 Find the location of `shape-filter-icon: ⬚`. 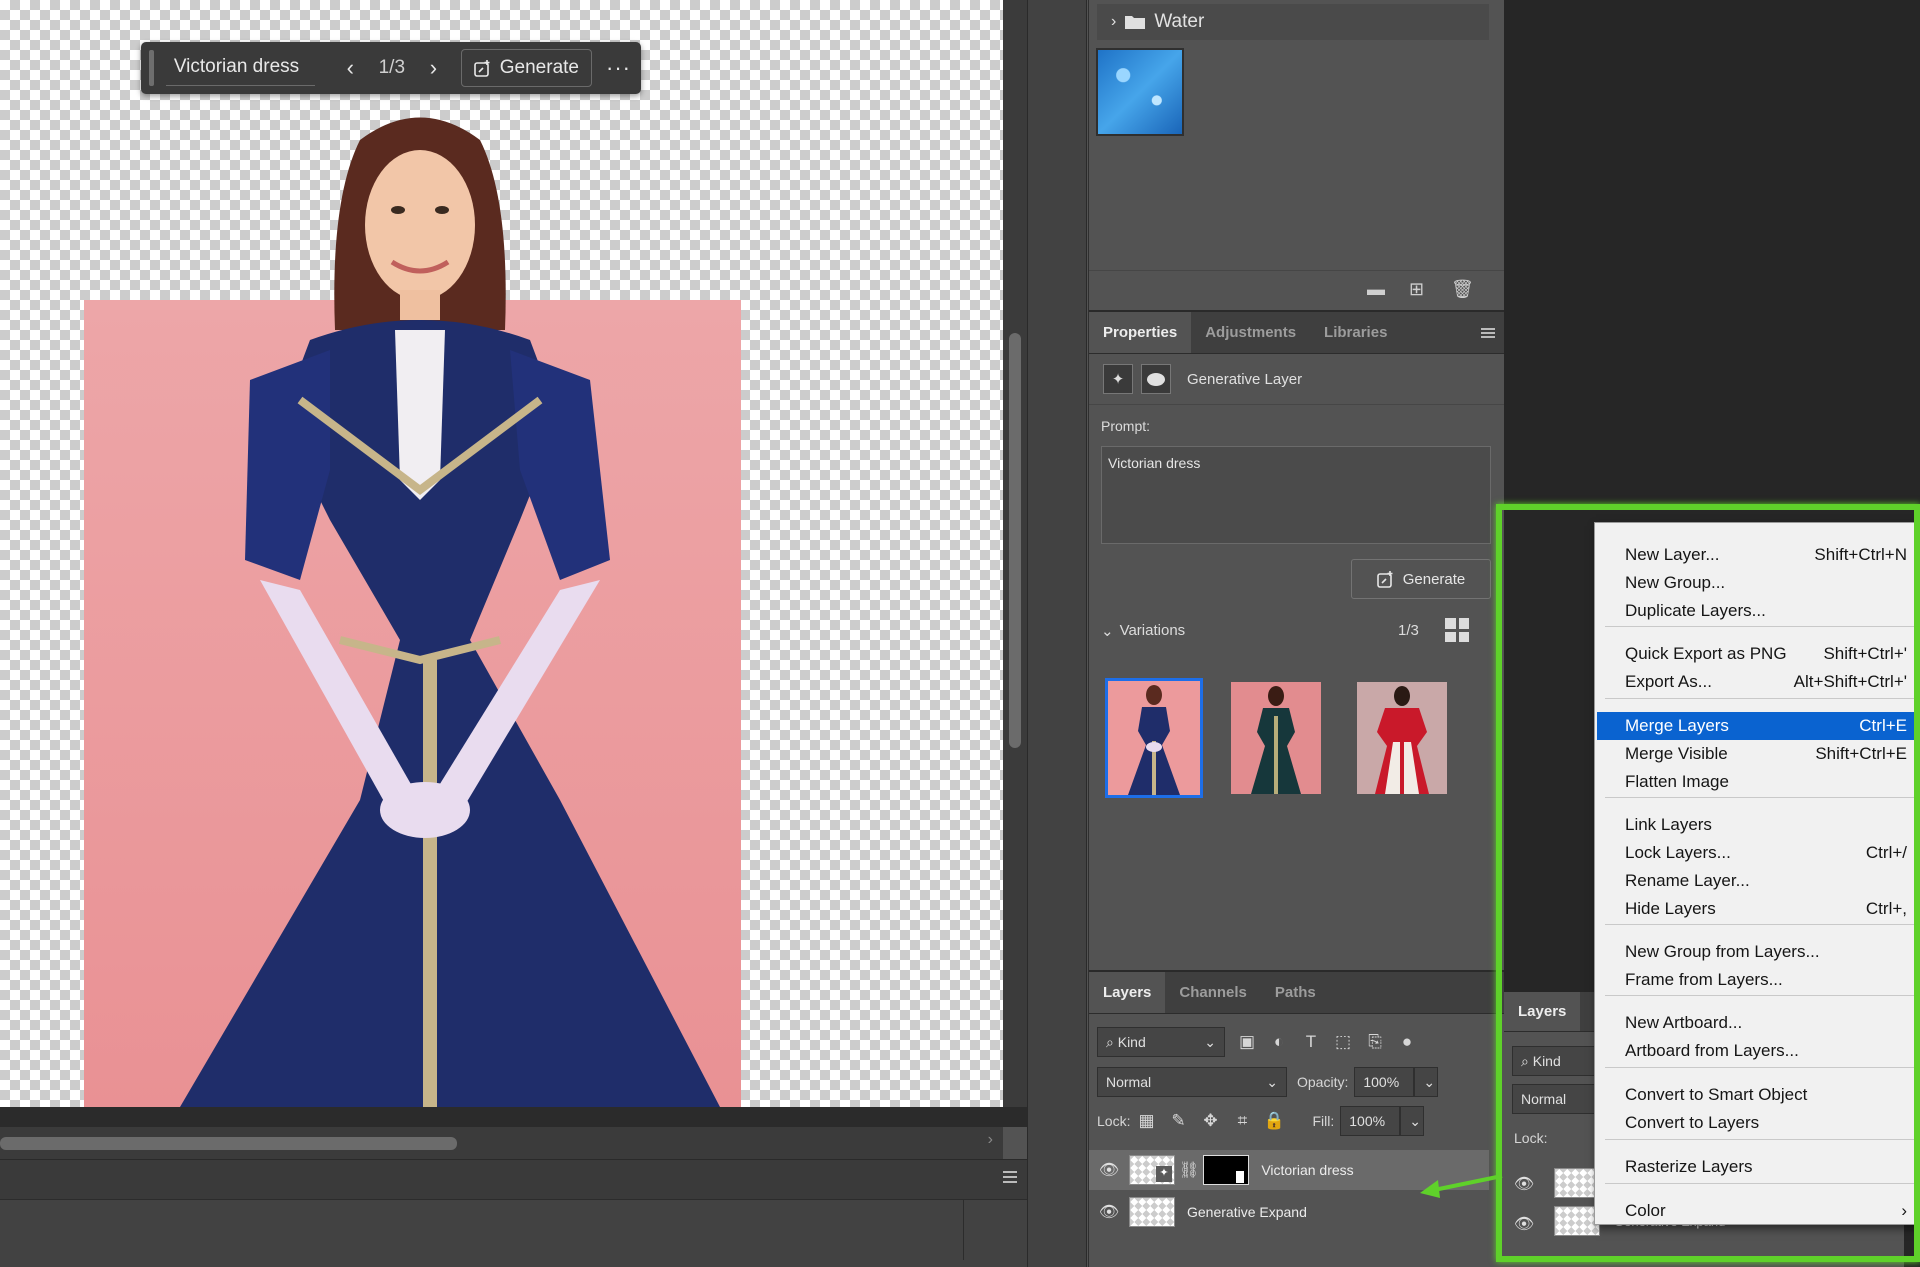

shape-filter-icon: ⬚ is located at coordinates (1343, 1042).